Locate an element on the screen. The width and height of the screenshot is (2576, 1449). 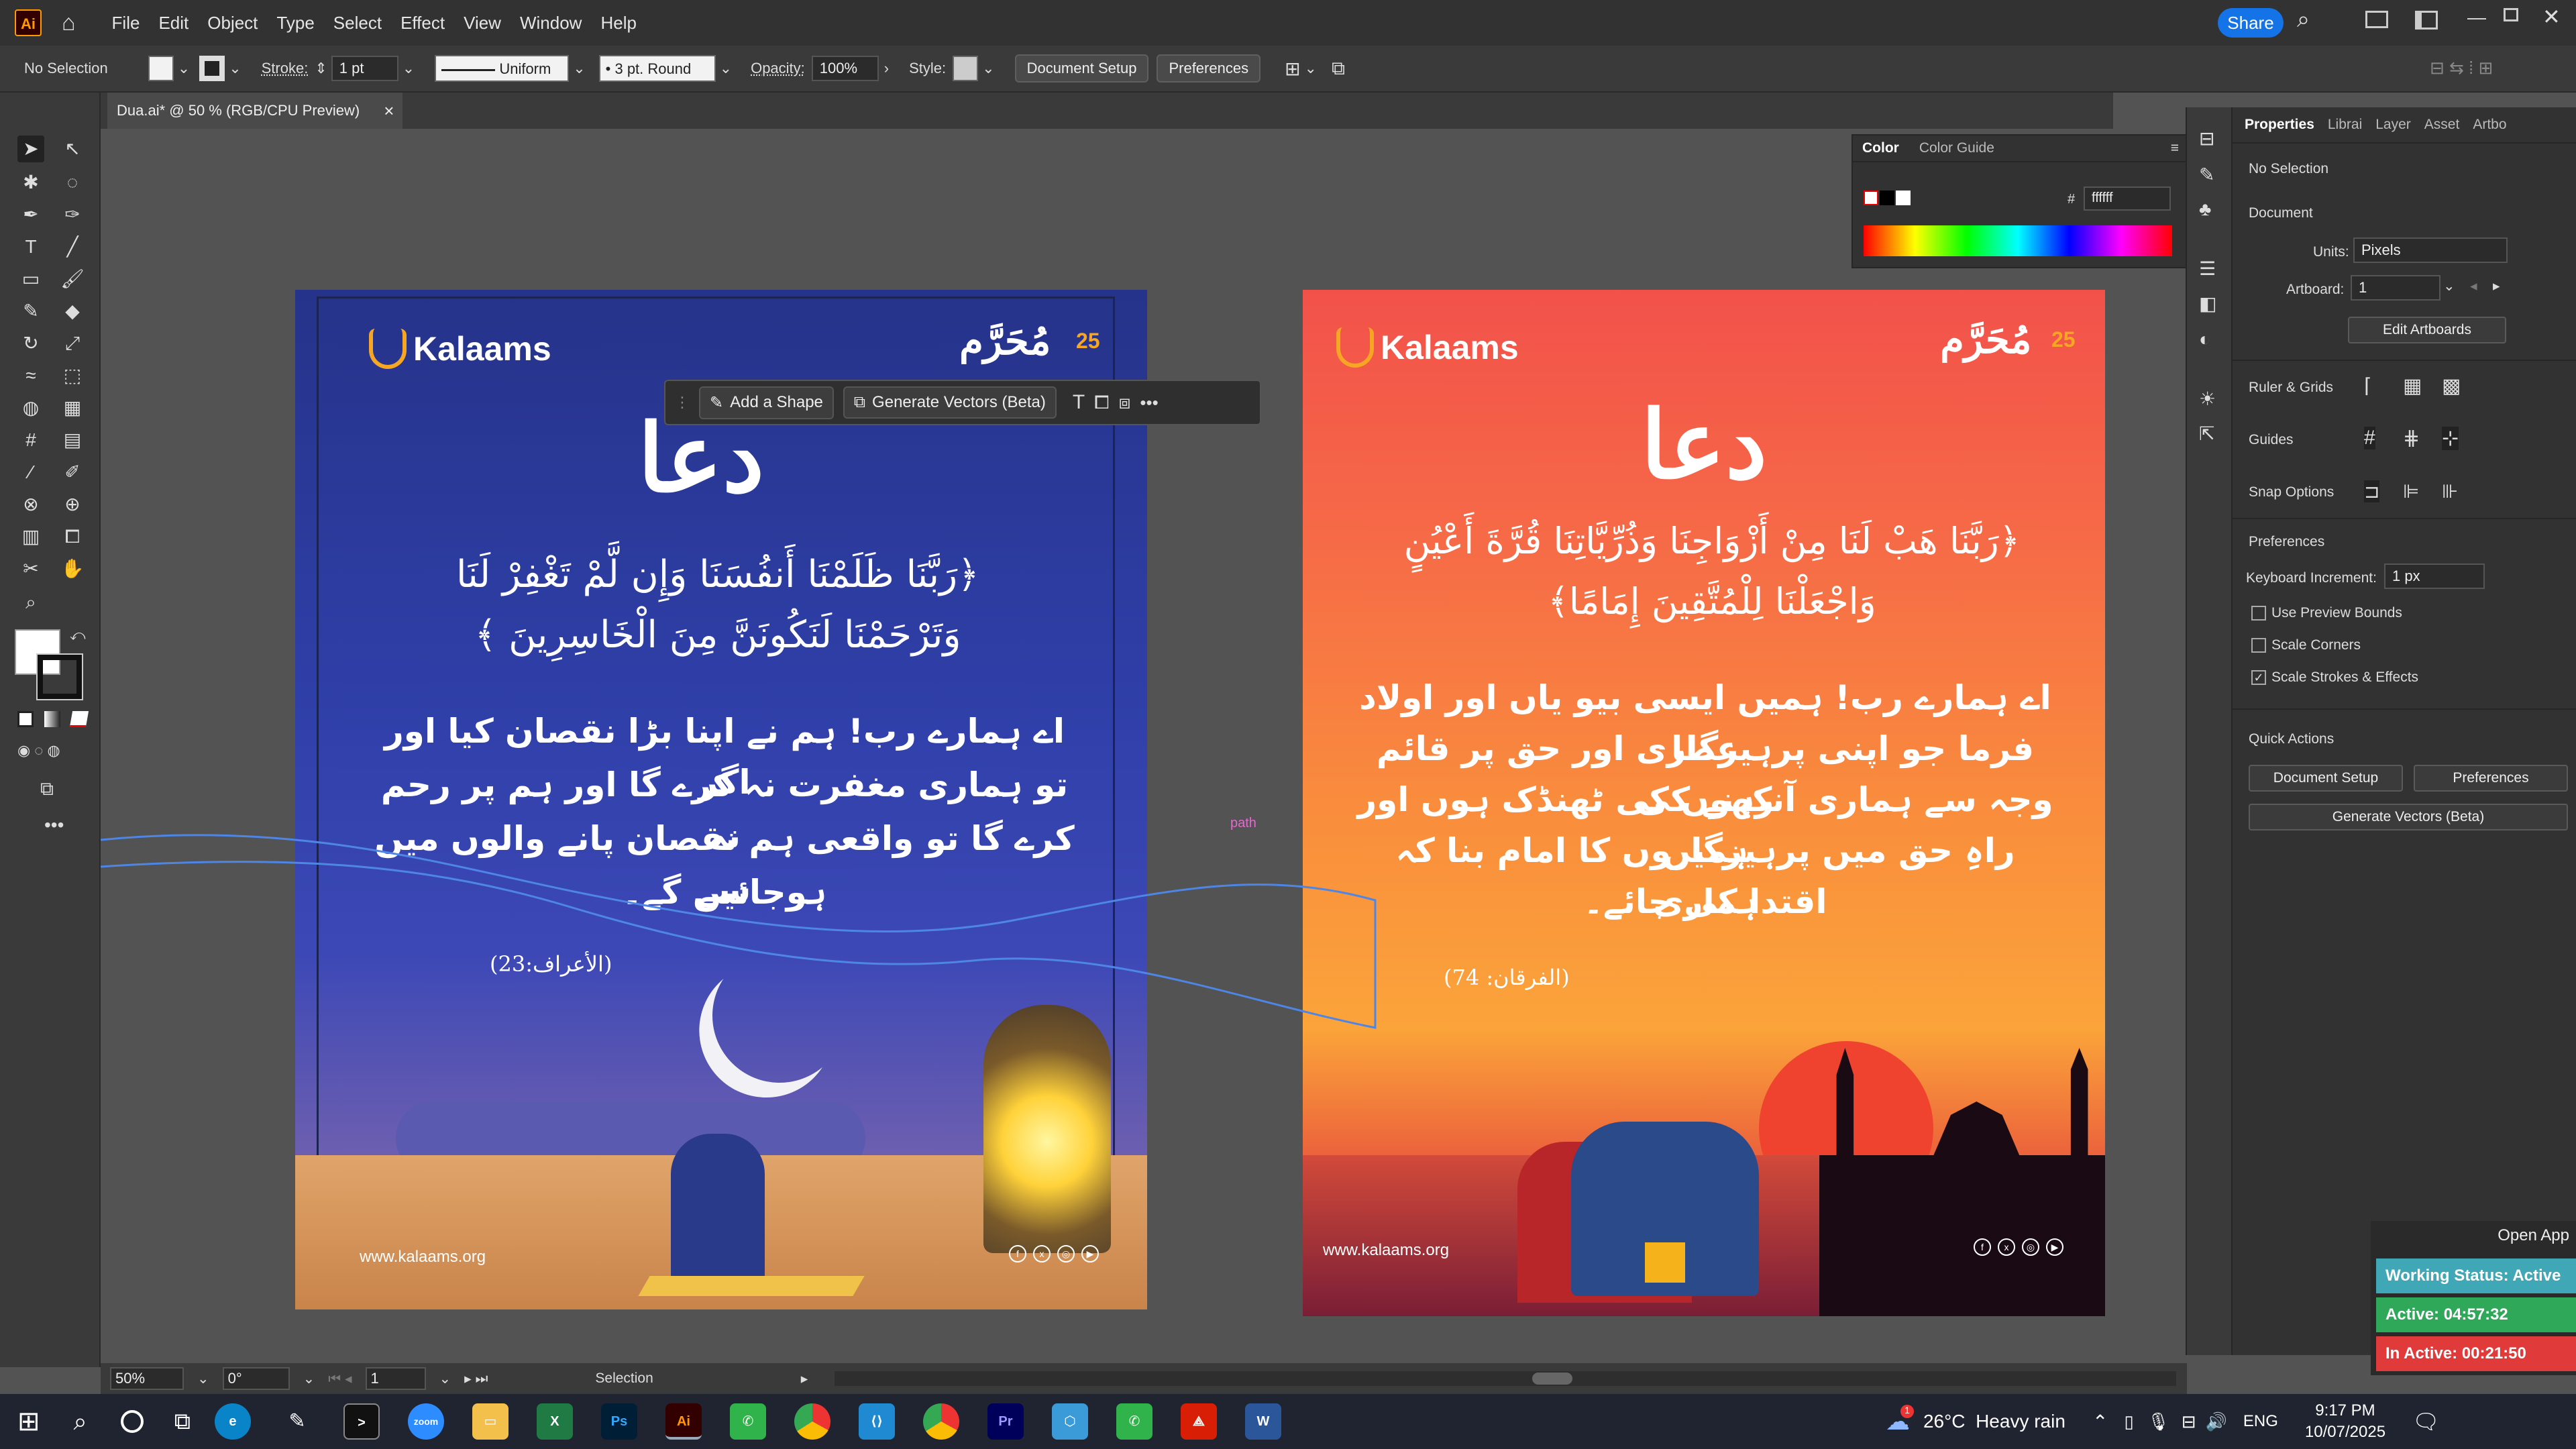
workspace-icon is located at coordinates (2426, 20).